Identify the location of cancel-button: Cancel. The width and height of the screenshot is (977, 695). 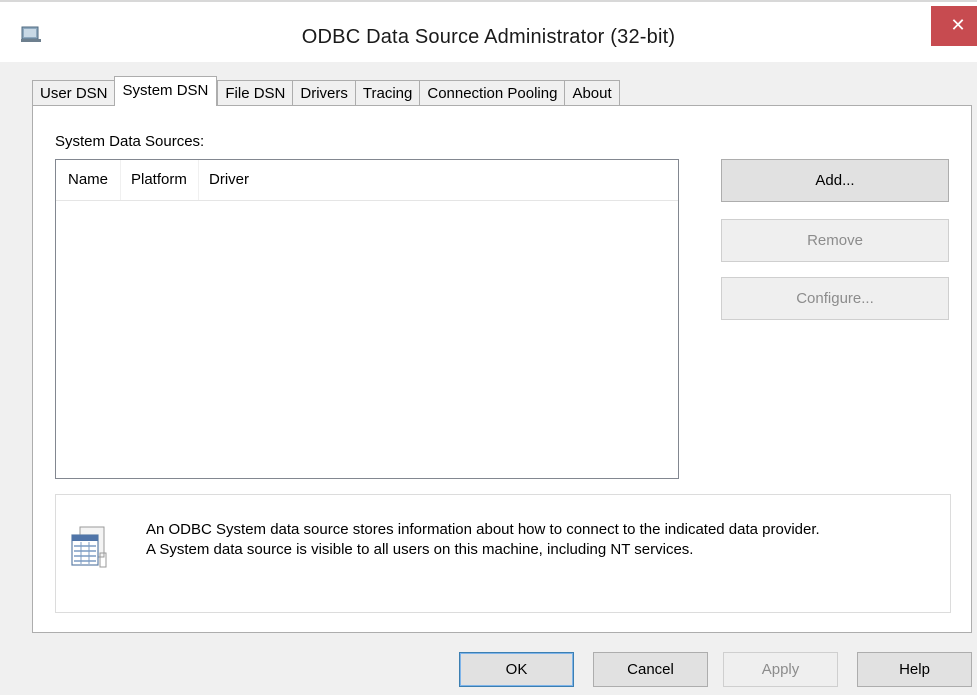
(650, 669).